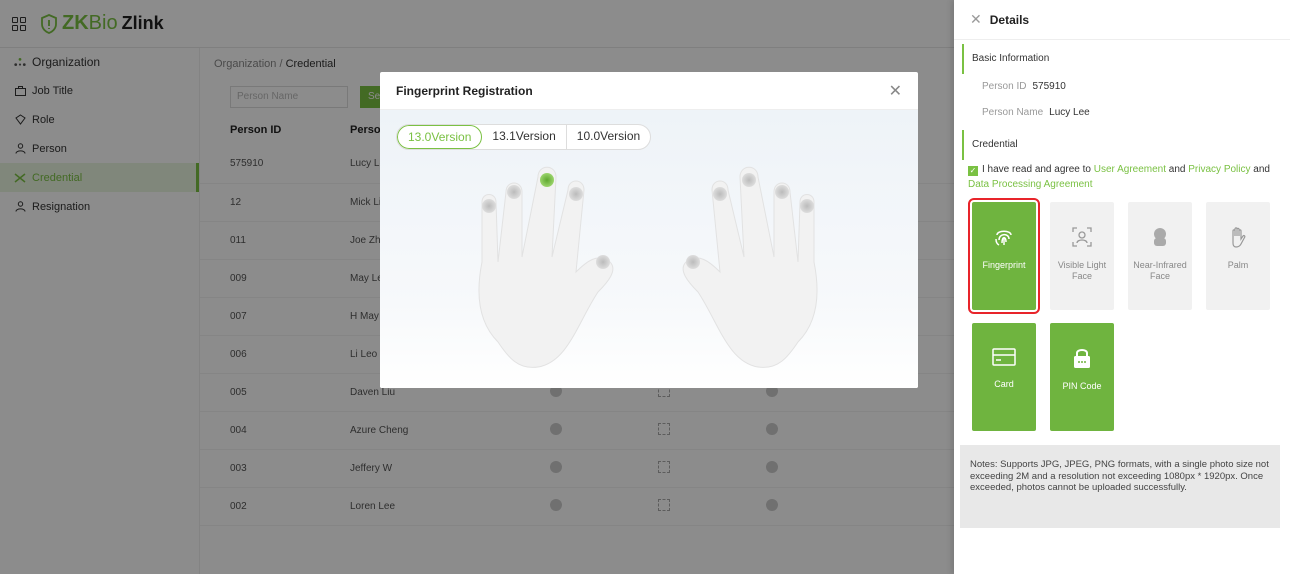 Image resolution: width=1290 pixels, height=574 pixels. What do you see at coordinates (1126, 59) in the screenshot?
I see `section-basic-information: Basic Information` at bounding box center [1126, 59].